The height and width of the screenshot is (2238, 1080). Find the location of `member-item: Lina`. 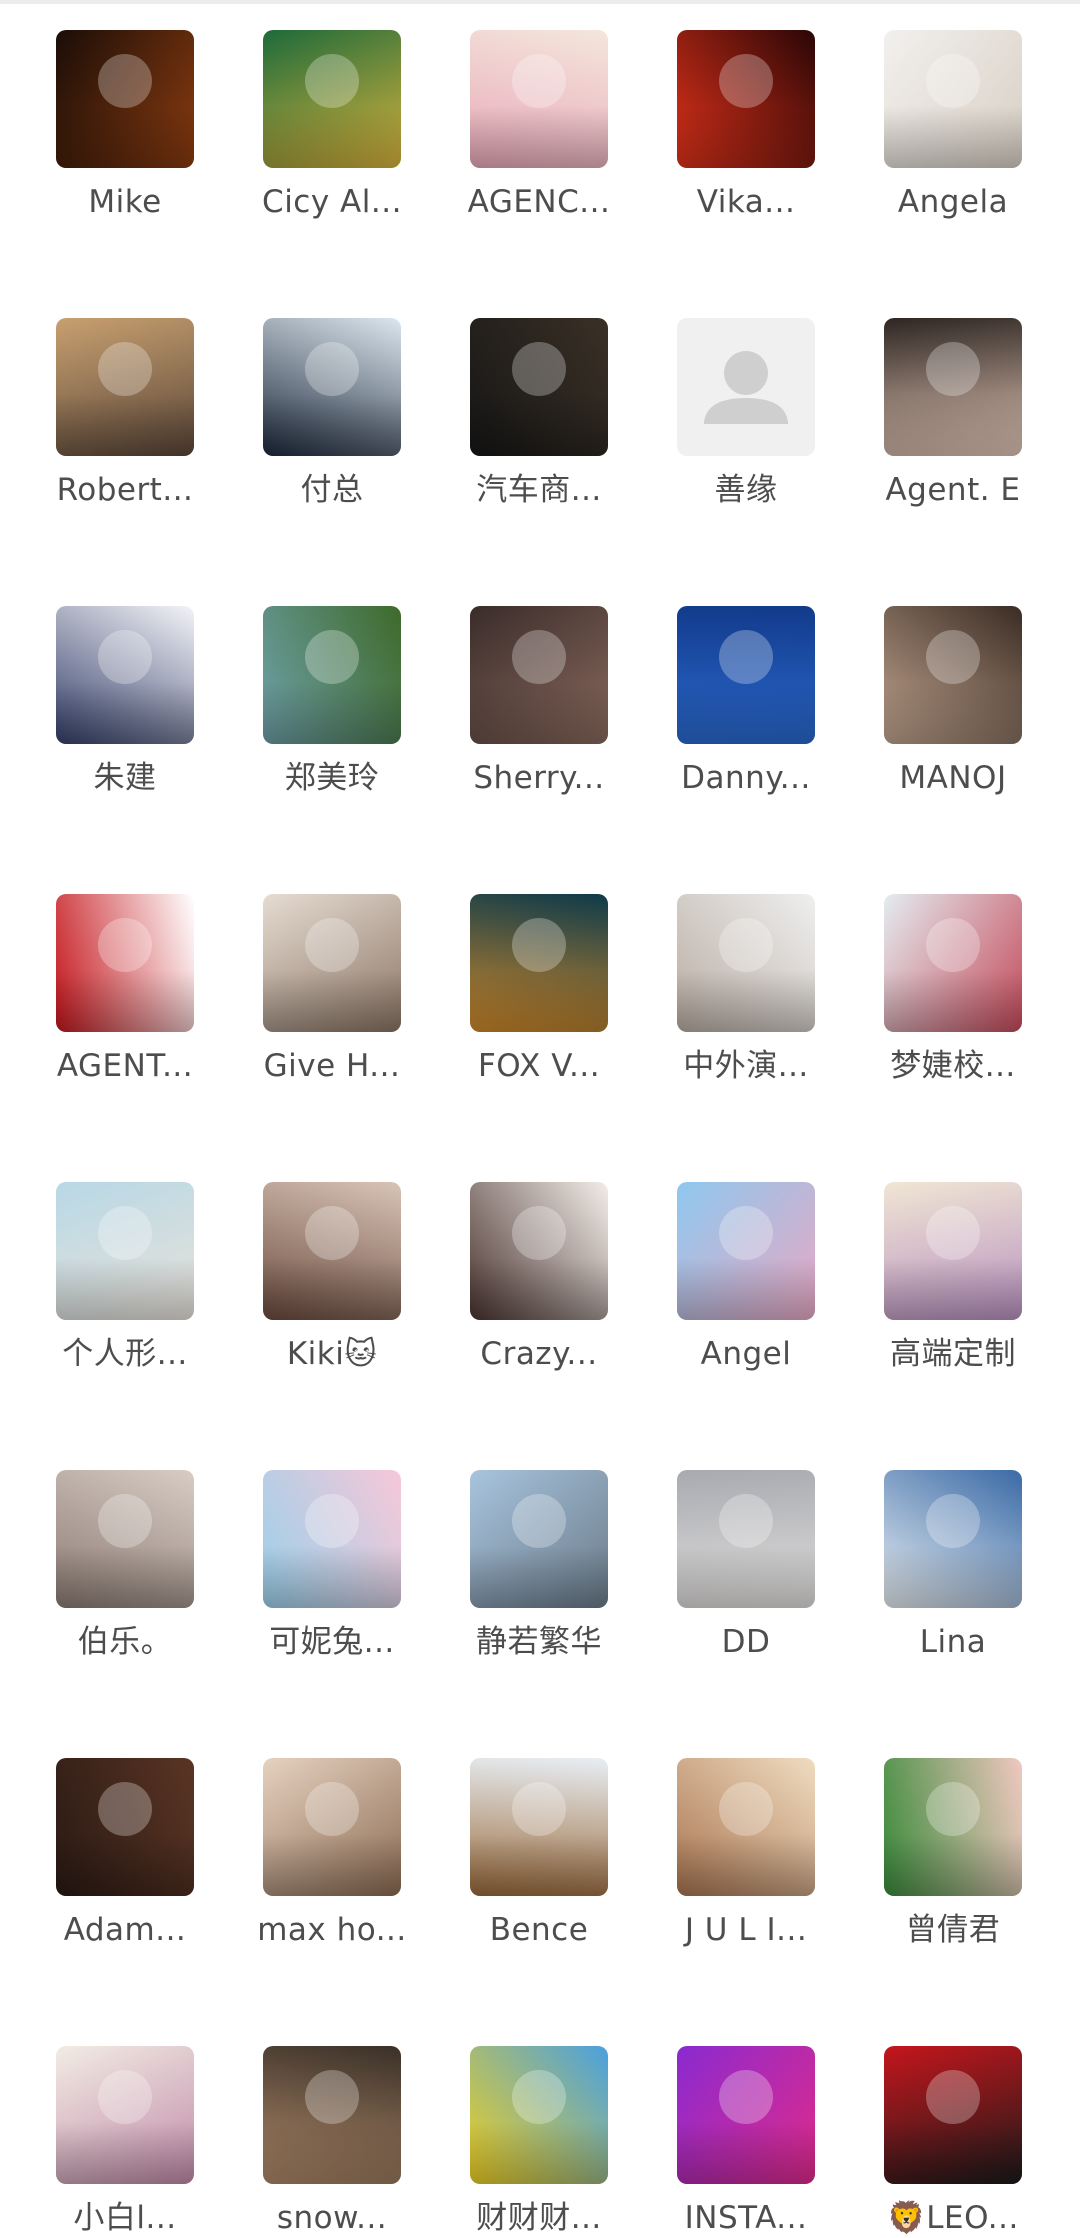

member-item: Lina is located at coordinates (953, 1566).